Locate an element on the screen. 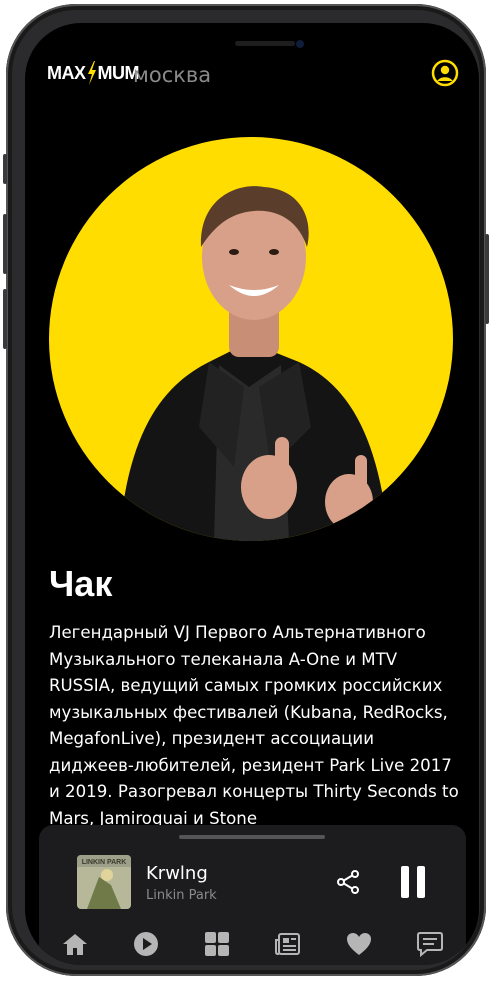  tab-chat is located at coordinates (430, 944).